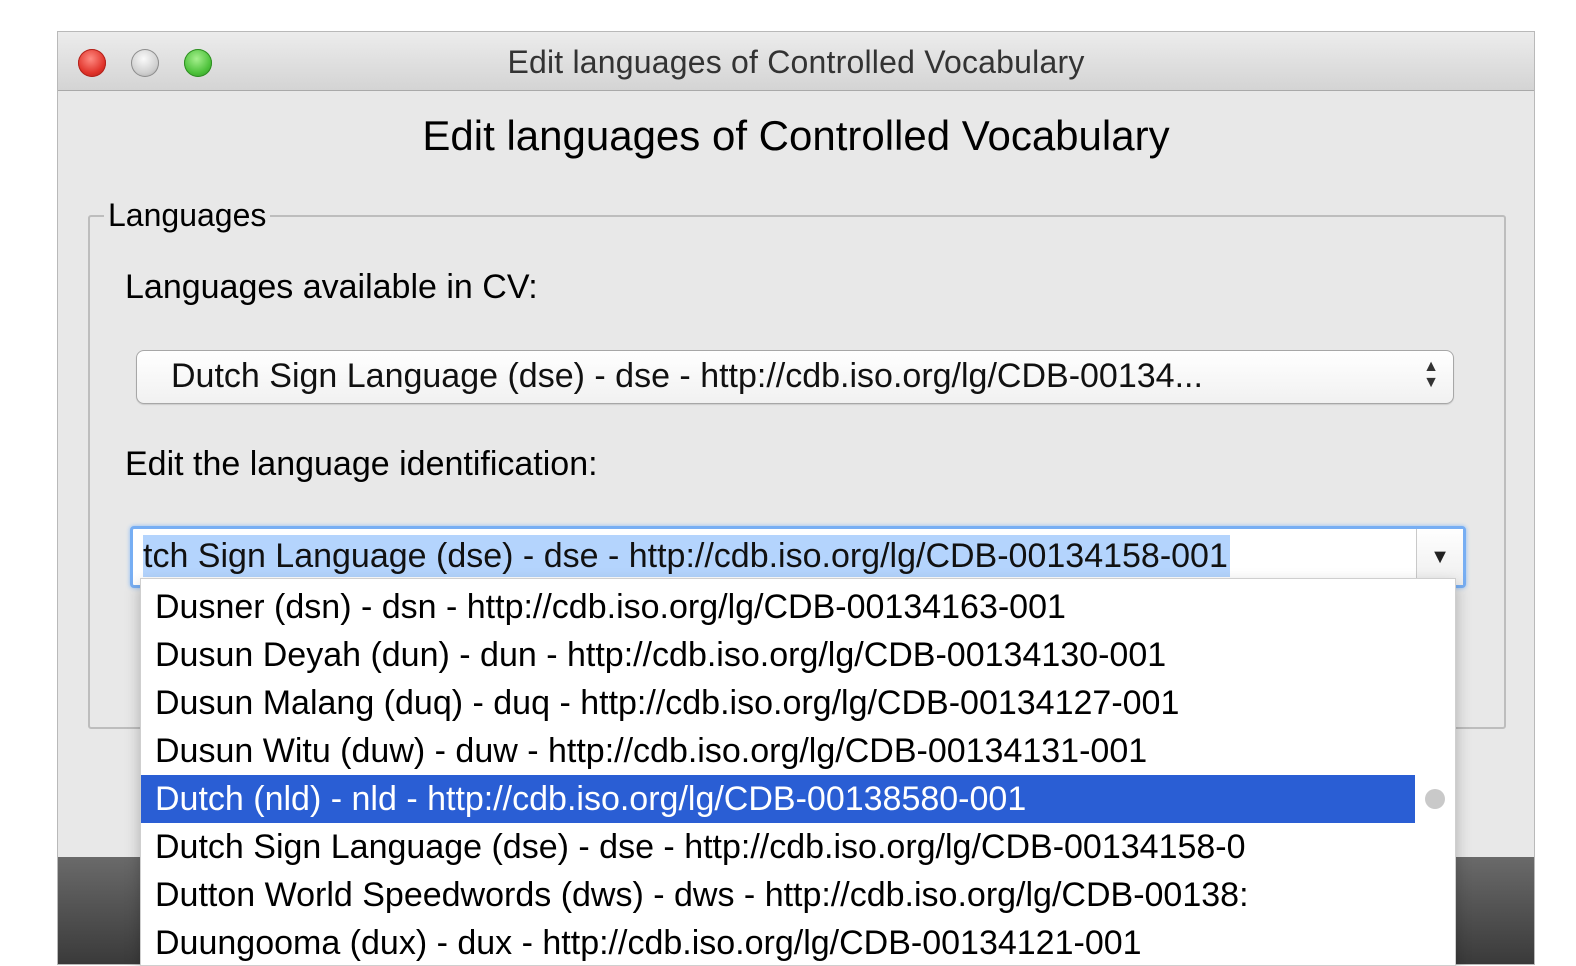 This screenshot has width=1576, height=966. I want to click on up-down-chevron-icon: ▲ ▼, so click(1431, 374).